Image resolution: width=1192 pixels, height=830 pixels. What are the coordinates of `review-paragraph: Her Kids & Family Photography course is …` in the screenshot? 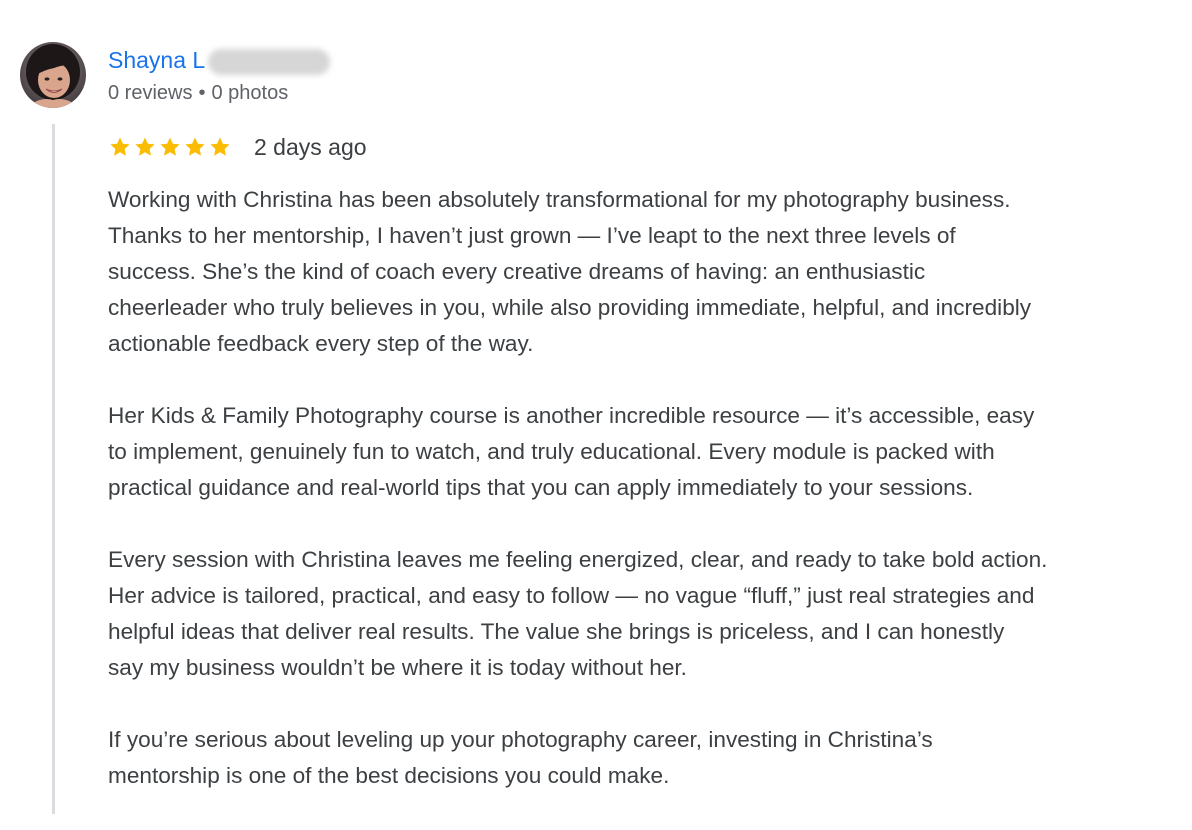 It's located at (647, 452).